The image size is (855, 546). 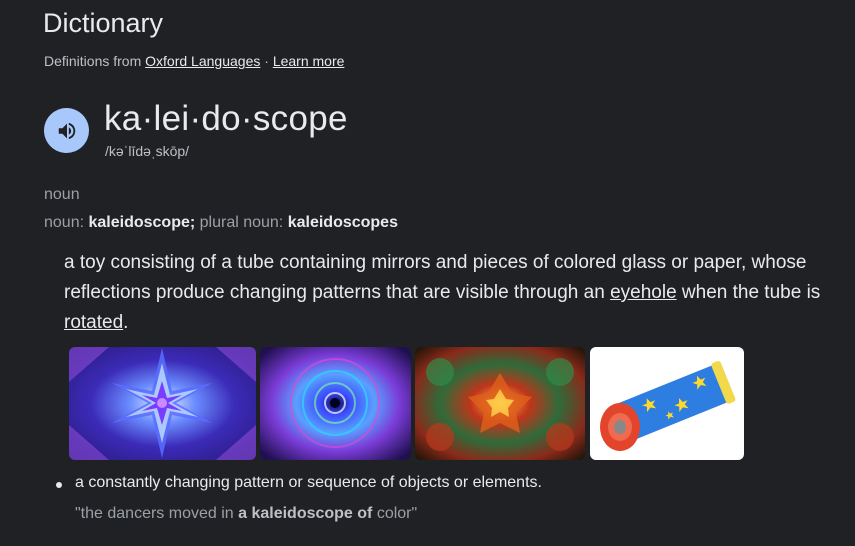 What do you see at coordinates (643, 292) in the screenshot?
I see `eyehole-link: eyehole` at bounding box center [643, 292].